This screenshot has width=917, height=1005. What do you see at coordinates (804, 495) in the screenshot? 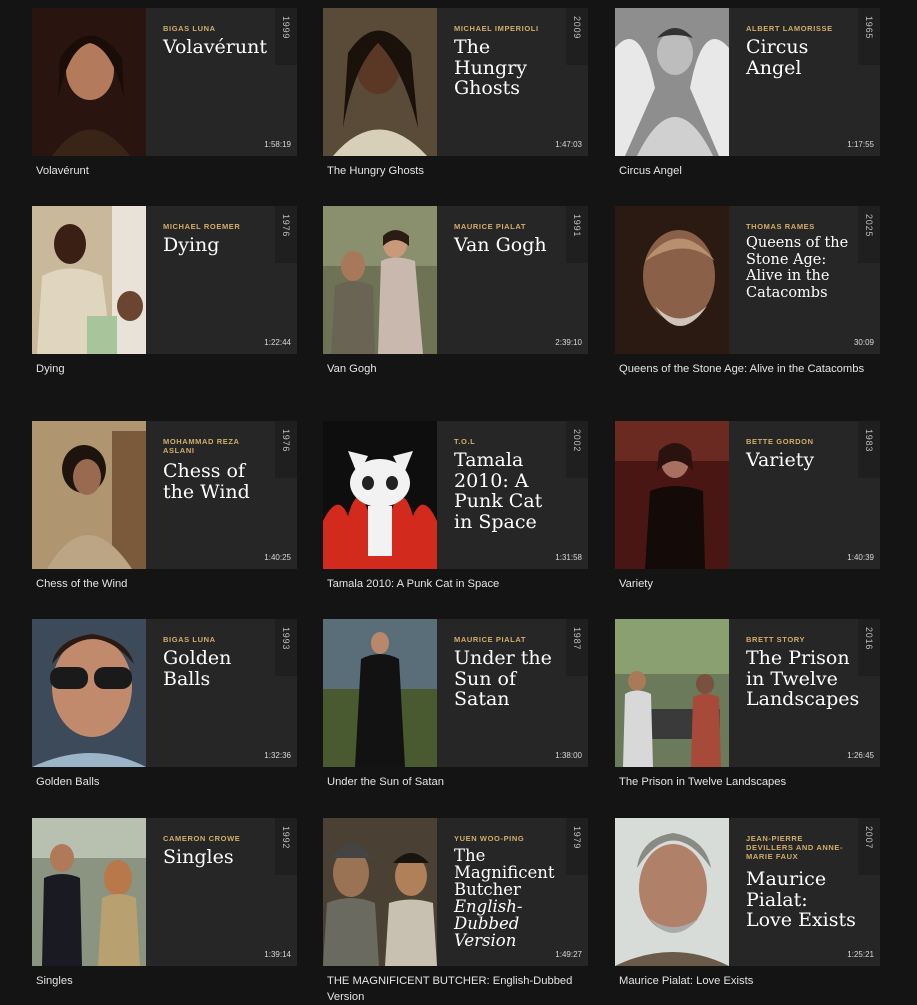
I see `film-info: Bette Gordon Variety 1983 1:40:39` at bounding box center [804, 495].